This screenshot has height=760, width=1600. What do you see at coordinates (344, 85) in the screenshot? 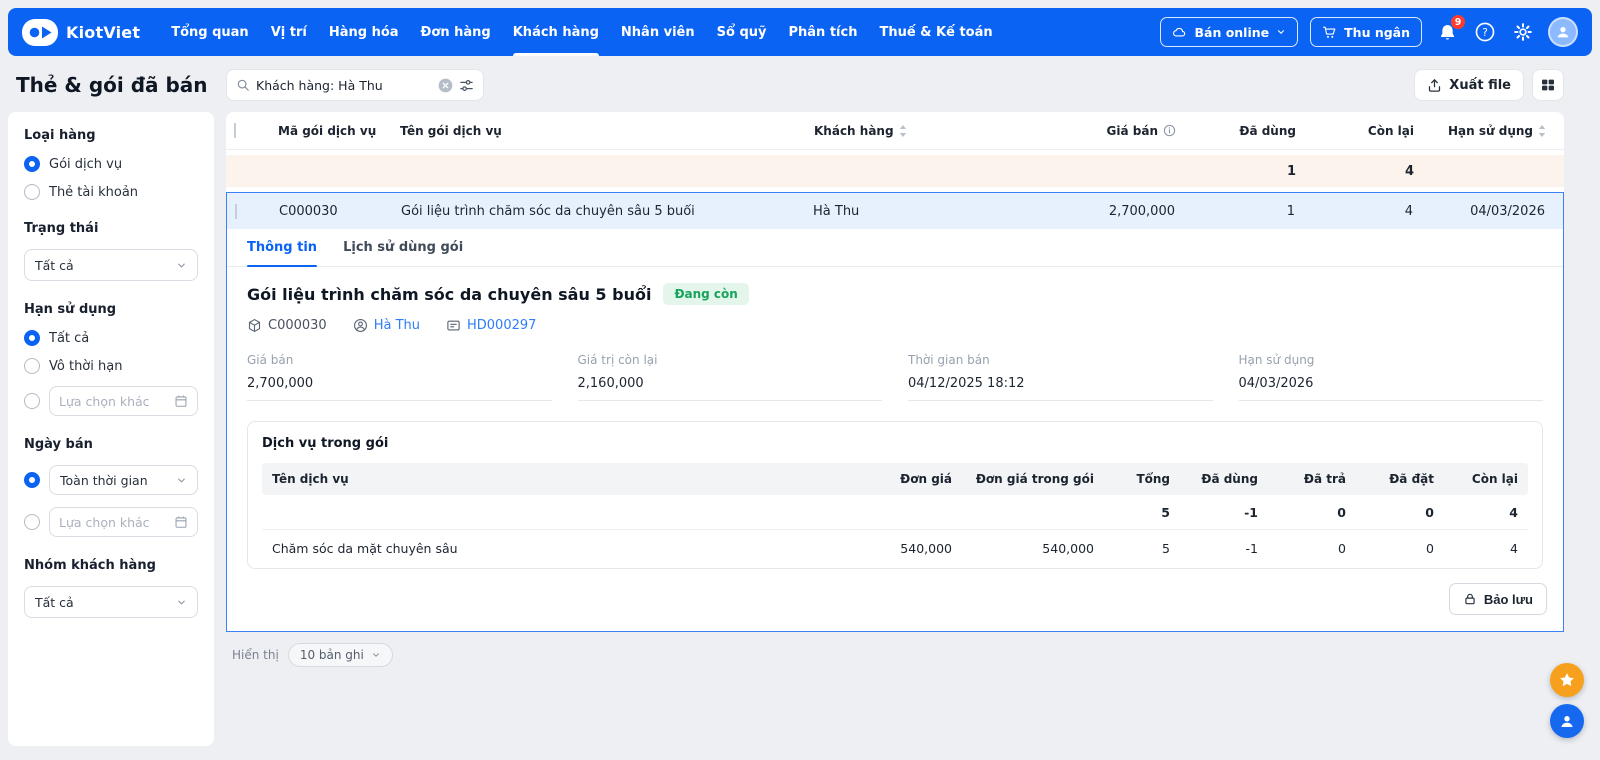
I see `search-input` at bounding box center [344, 85].